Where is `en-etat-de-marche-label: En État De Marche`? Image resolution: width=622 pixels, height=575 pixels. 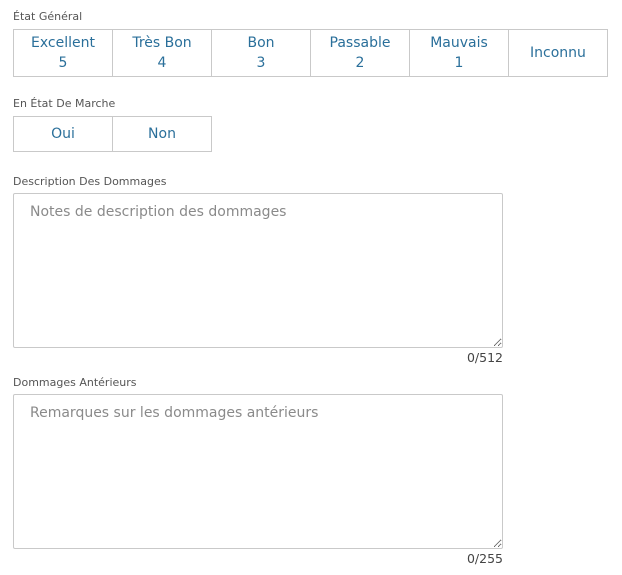
en-etat-de-marche-label: En État De Marche is located at coordinates (64, 103).